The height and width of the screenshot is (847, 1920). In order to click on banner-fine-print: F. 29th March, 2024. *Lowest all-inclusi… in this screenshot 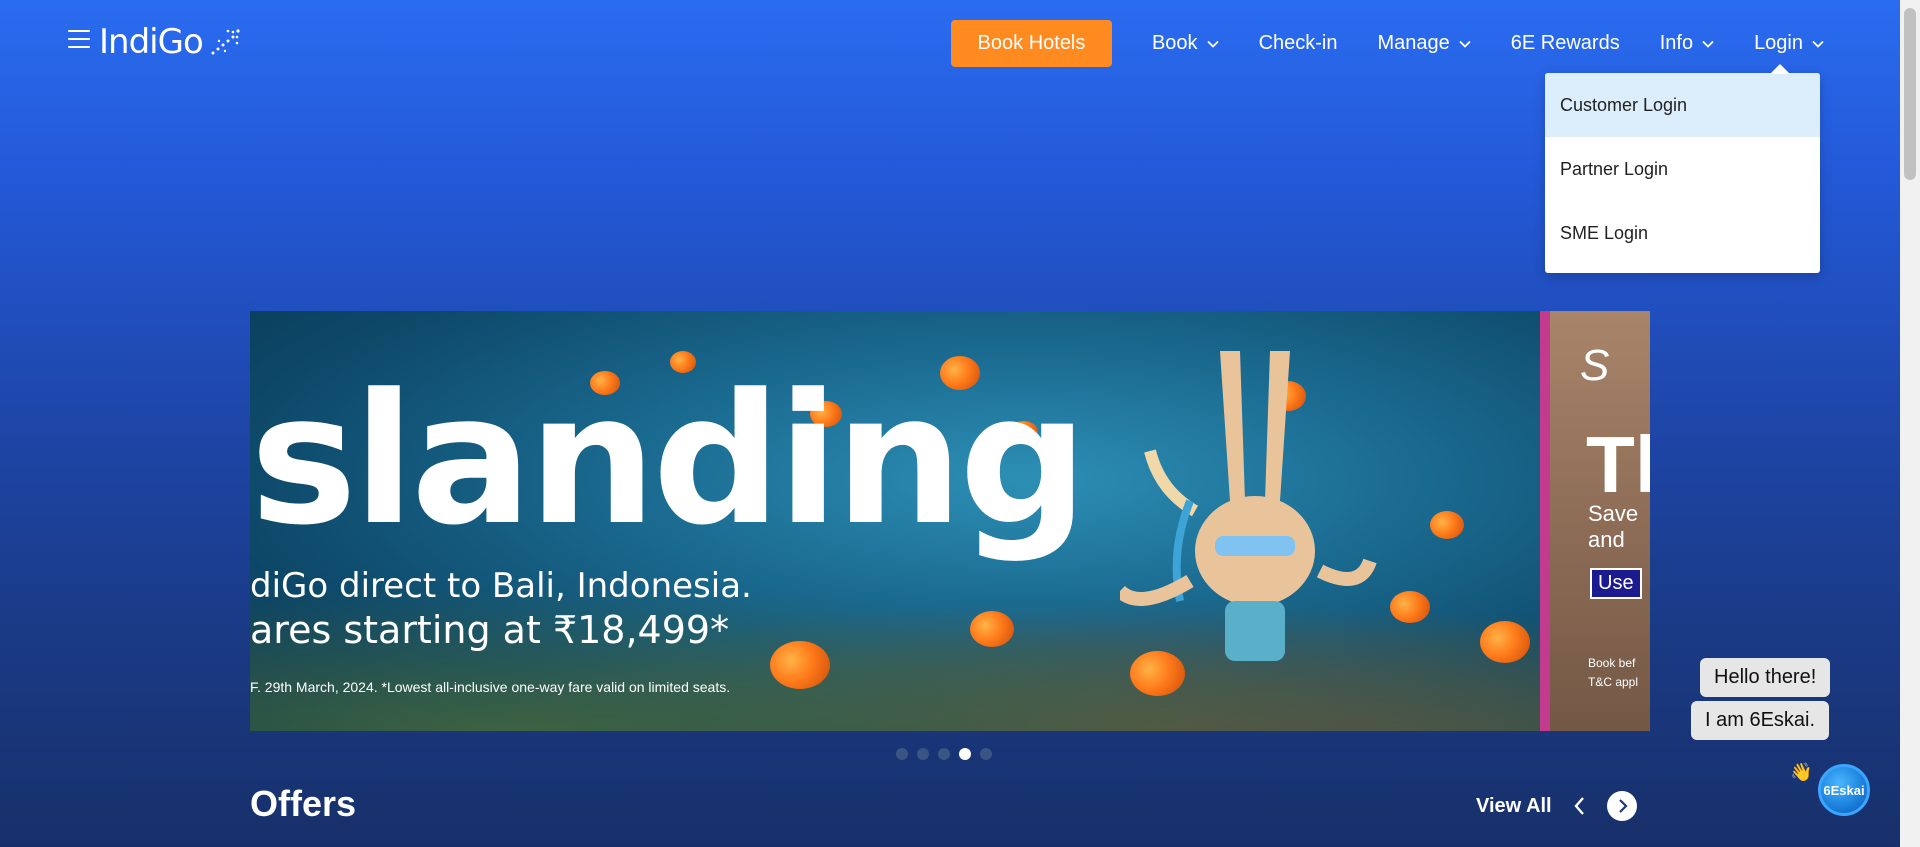, I will do `click(490, 687)`.